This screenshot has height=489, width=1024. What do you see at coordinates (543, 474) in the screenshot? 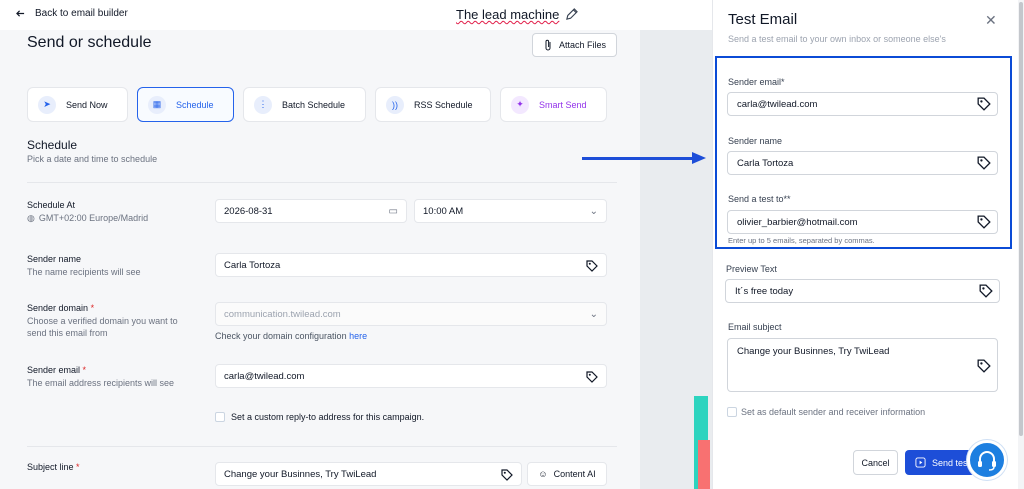
I see `robot-icon: ☺` at bounding box center [543, 474].